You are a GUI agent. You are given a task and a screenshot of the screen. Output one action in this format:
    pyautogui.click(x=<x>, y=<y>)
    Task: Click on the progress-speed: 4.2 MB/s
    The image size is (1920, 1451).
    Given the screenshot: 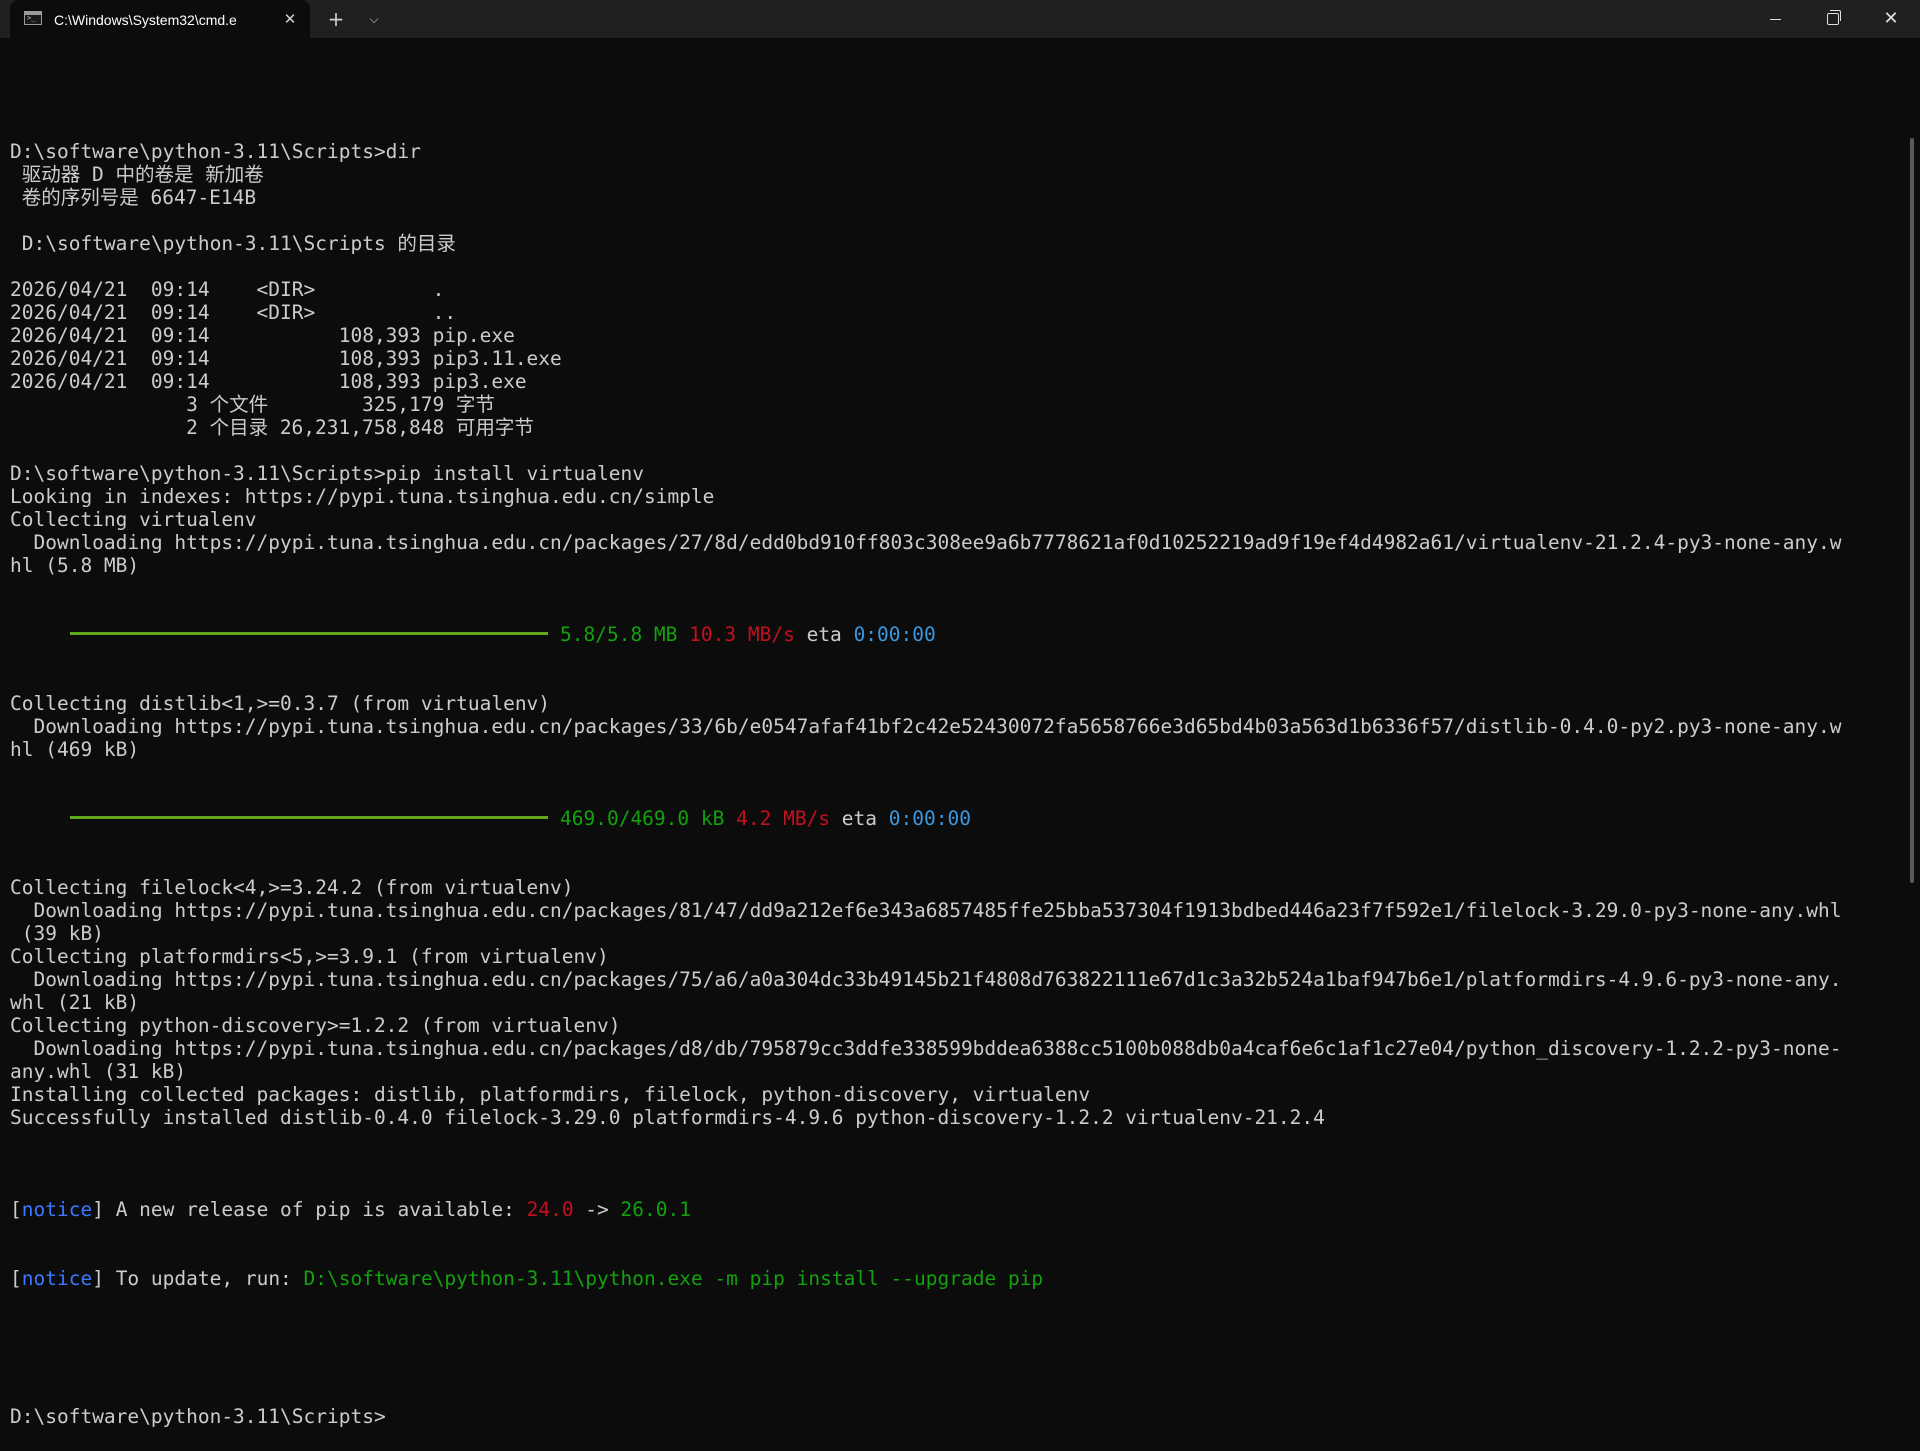 What is the action you would take?
    pyautogui.click(x=783, y=818)
    